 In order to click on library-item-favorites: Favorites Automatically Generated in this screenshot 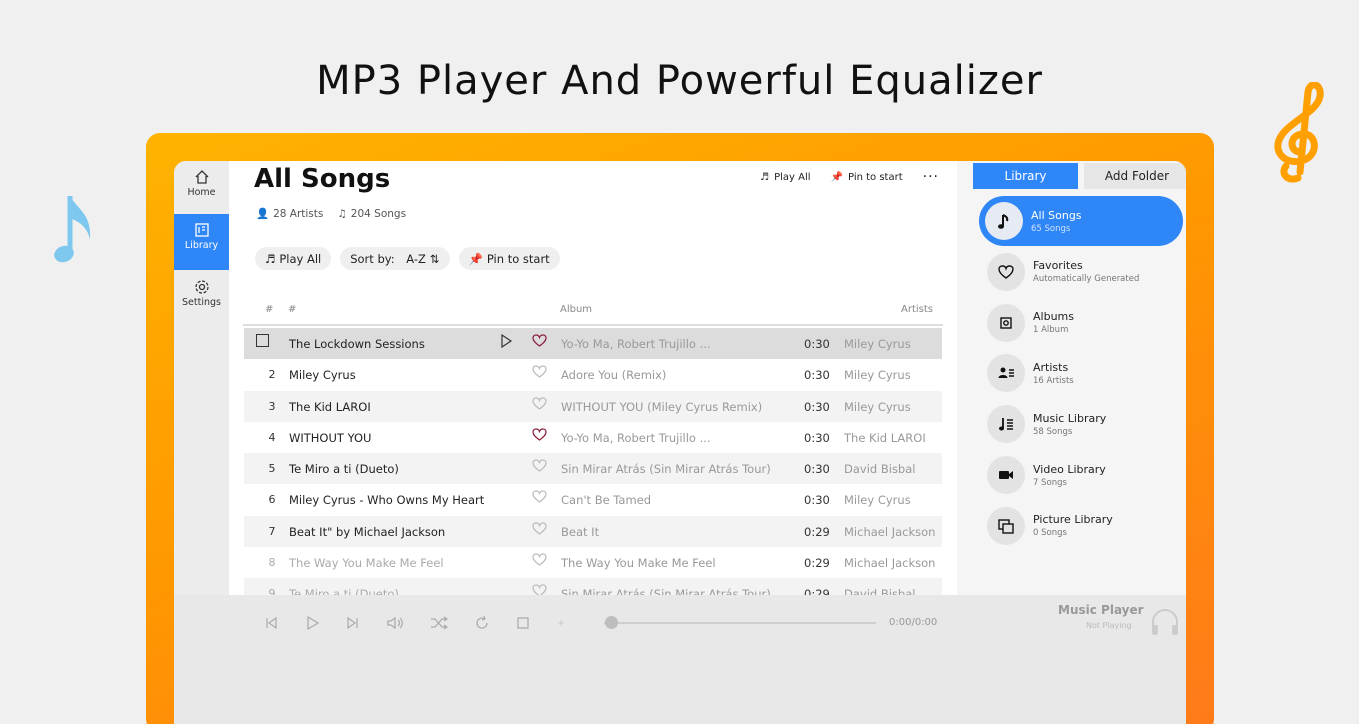, I will do `click(1083, 272)`.